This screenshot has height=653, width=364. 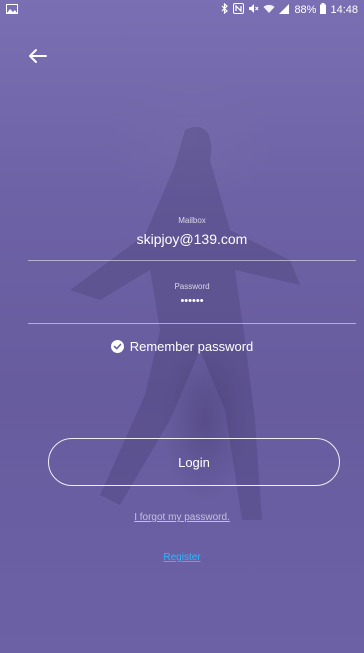 I want to click on mailbox-field: Mailbox skipjoy@139.com, so click(x=192, y=231).